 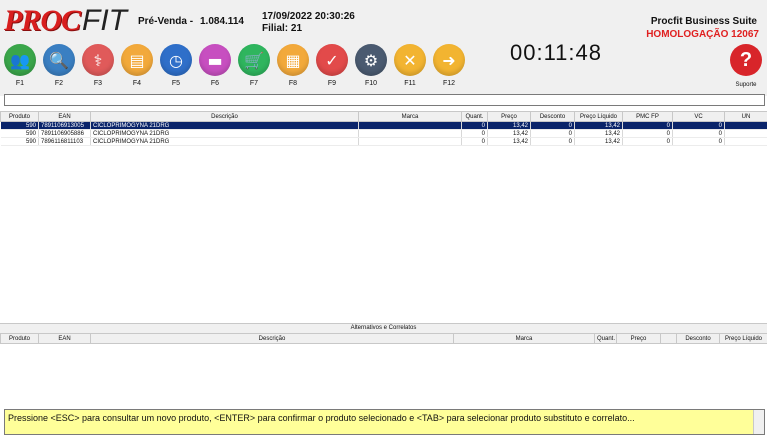 I want to click on fkey-f8-button: ▦ F8, so click(x=293, y=68).